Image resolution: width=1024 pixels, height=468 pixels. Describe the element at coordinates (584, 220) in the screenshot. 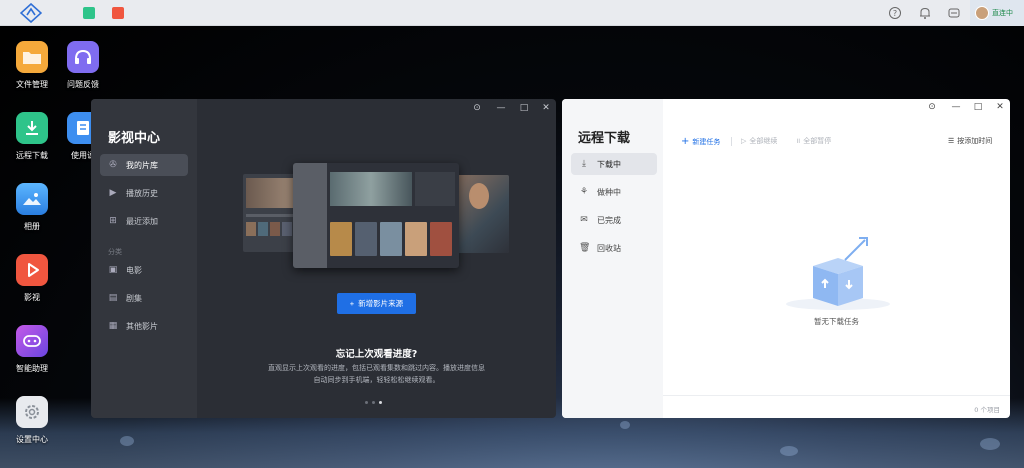

I see `completed-icon: ✉` at that location.